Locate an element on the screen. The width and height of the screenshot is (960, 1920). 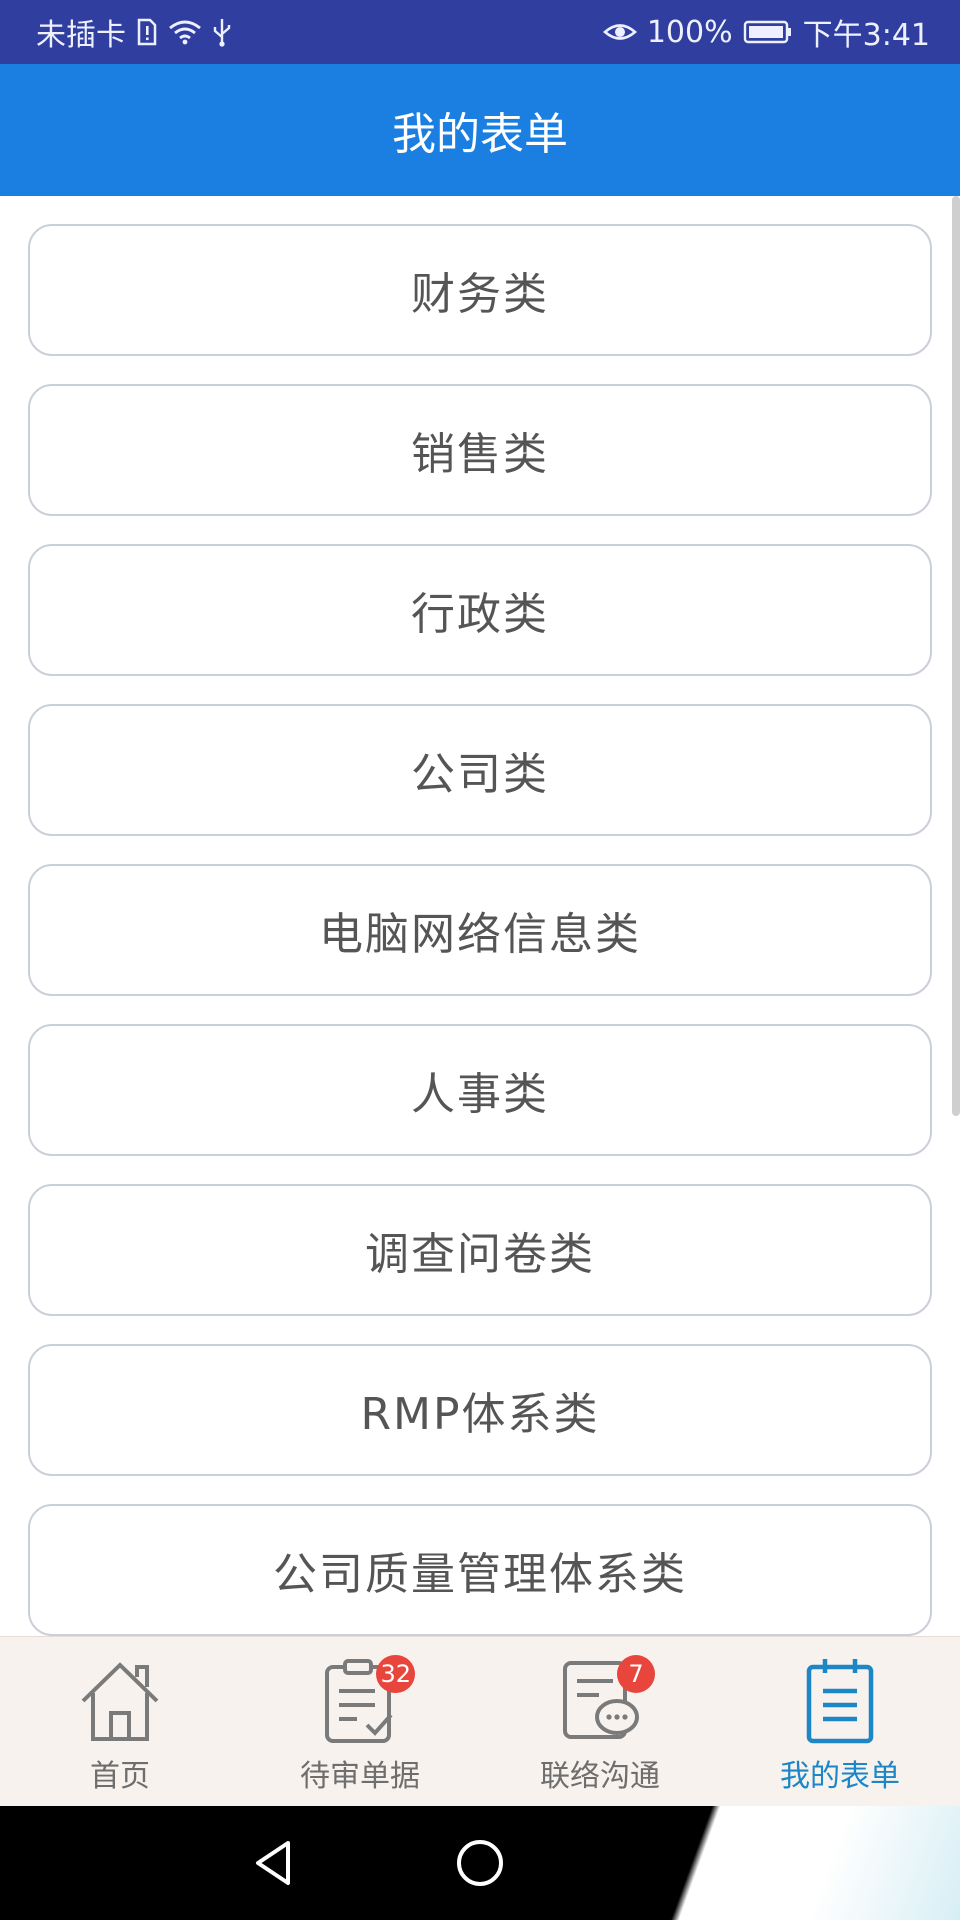
battery-icon is located at coordinates (768, 32).